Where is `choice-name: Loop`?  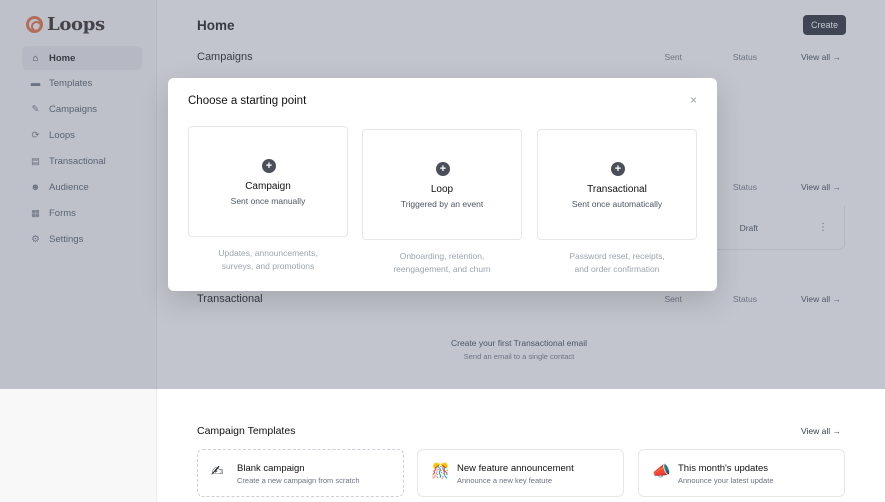
choice-name: Loop is located at coordinates (442, 189).